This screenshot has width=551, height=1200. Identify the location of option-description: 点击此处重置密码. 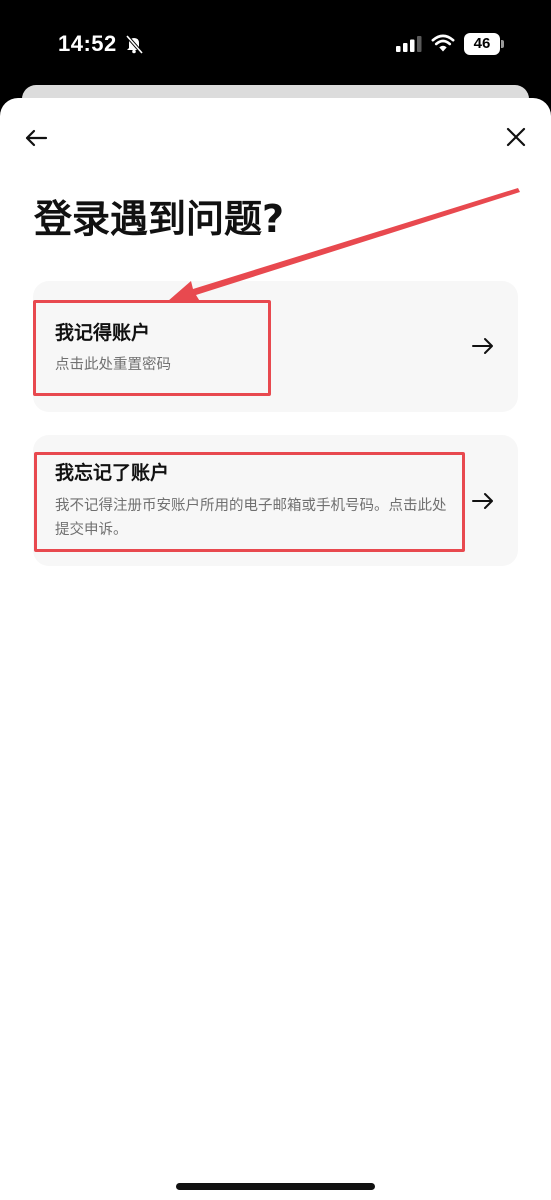
(113, 365).